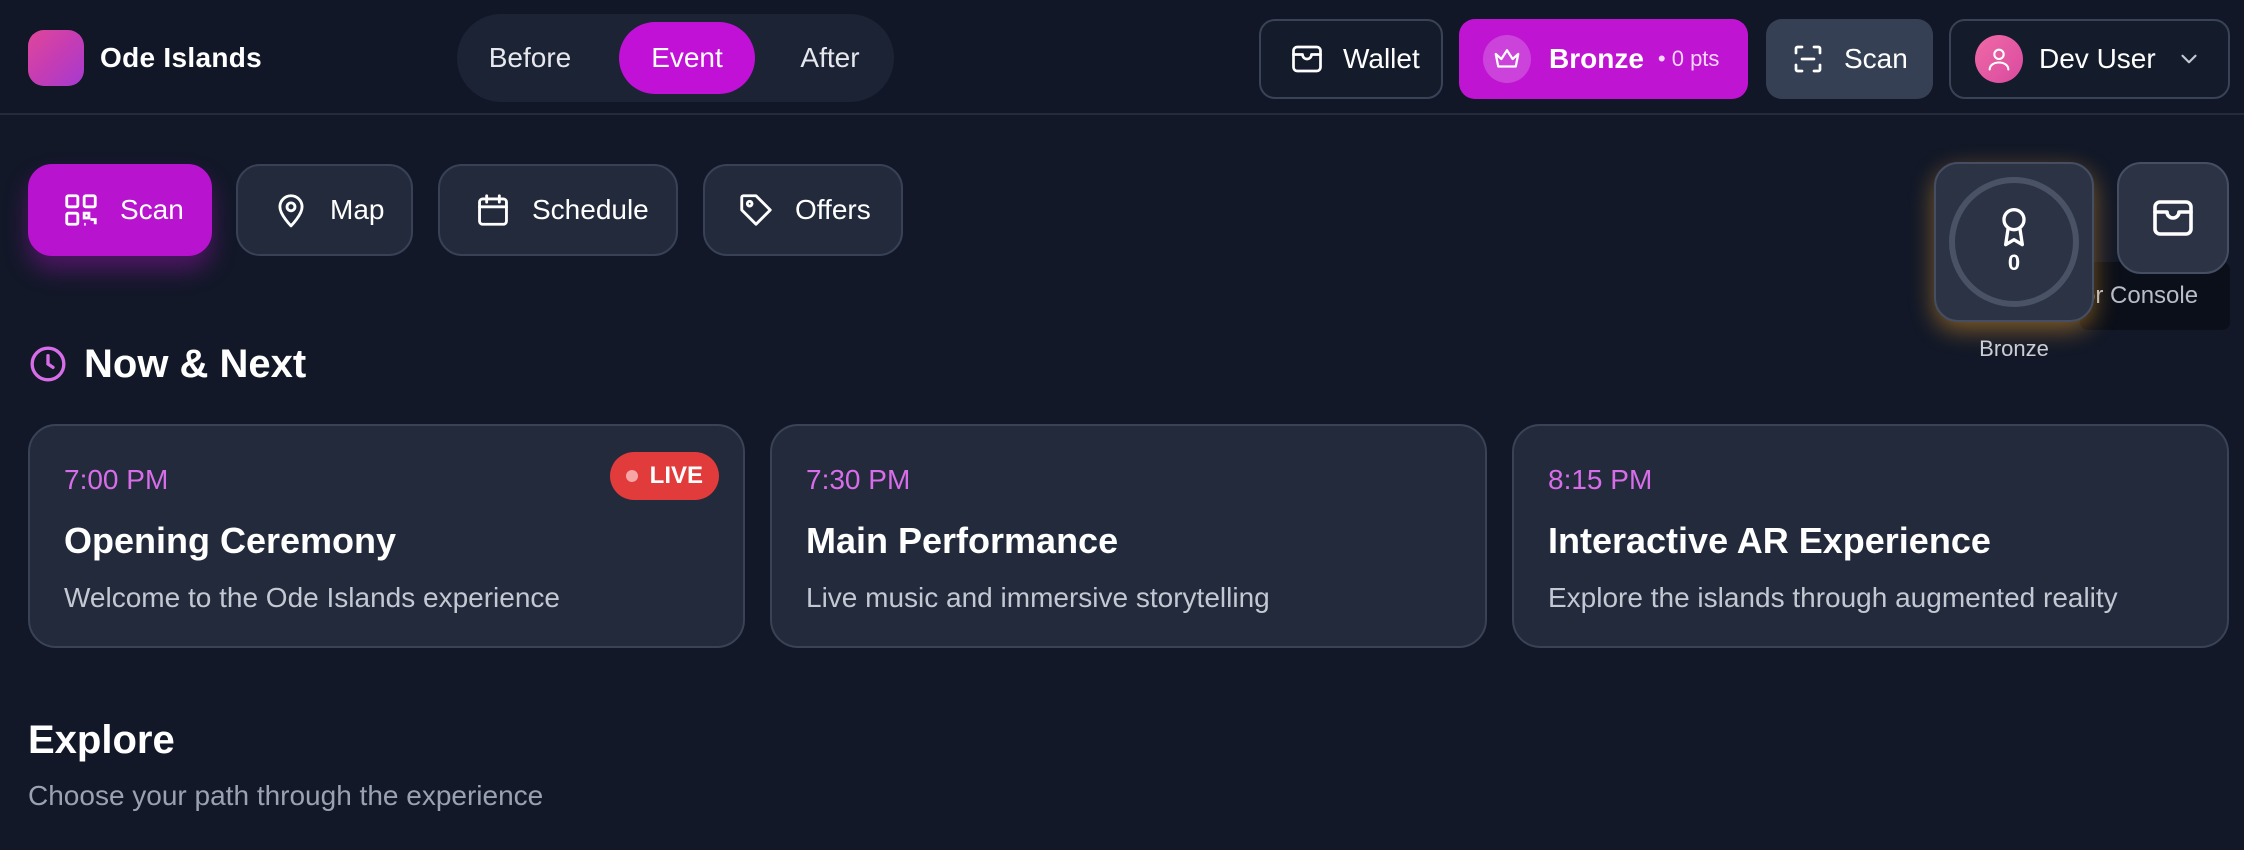 The image size is (2244, 850). Describe the element at coordinates (291, 211) in the screenshot. I see `map-pin-icon` at that location.